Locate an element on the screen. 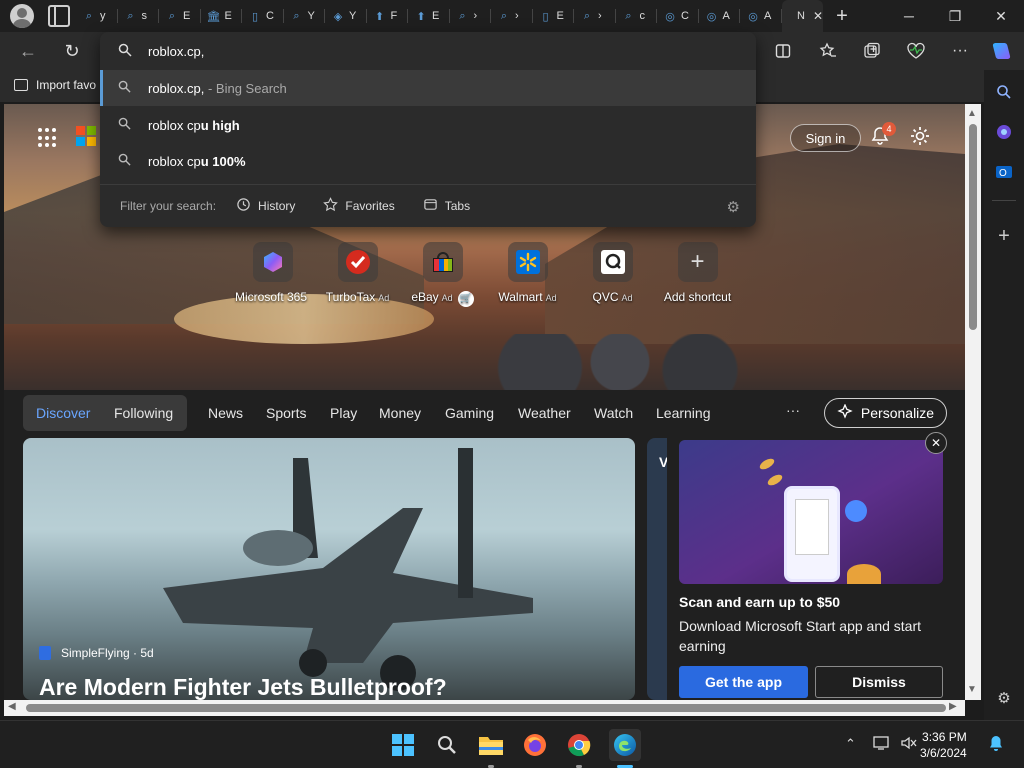 Image resolution: width=1024 pixels, height=768 pixels. horizontal-scrollbar: ◀ ▶ is located at coordinates (484, 708).